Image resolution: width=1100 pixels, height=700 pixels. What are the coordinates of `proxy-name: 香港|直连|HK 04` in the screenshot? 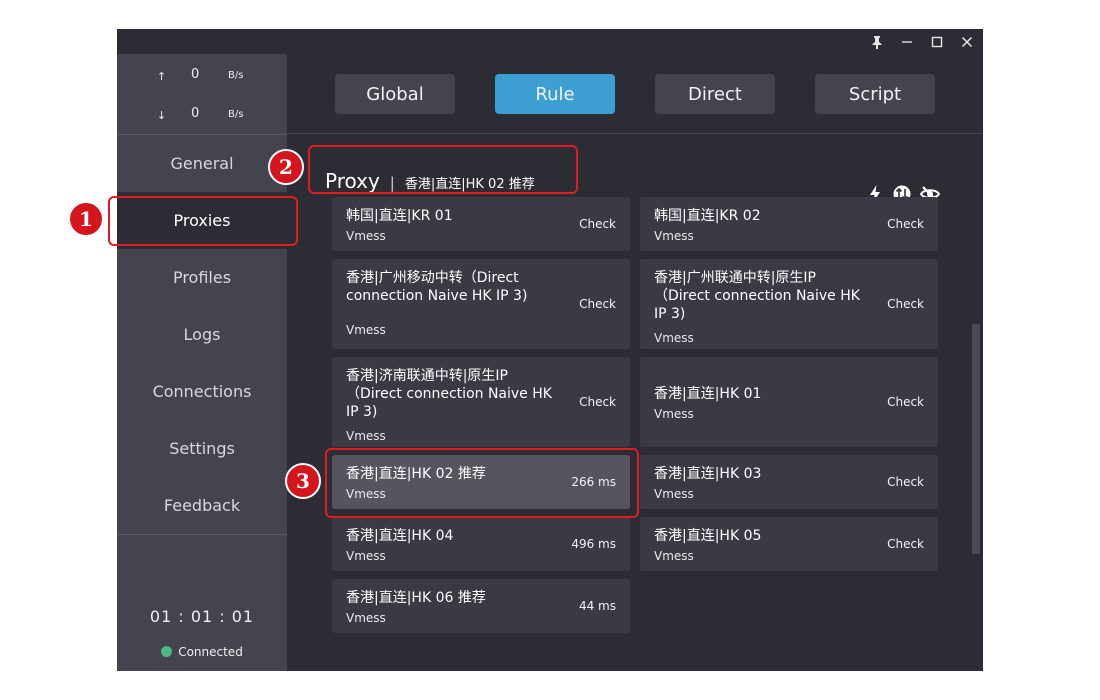 It's located at (400, 536).